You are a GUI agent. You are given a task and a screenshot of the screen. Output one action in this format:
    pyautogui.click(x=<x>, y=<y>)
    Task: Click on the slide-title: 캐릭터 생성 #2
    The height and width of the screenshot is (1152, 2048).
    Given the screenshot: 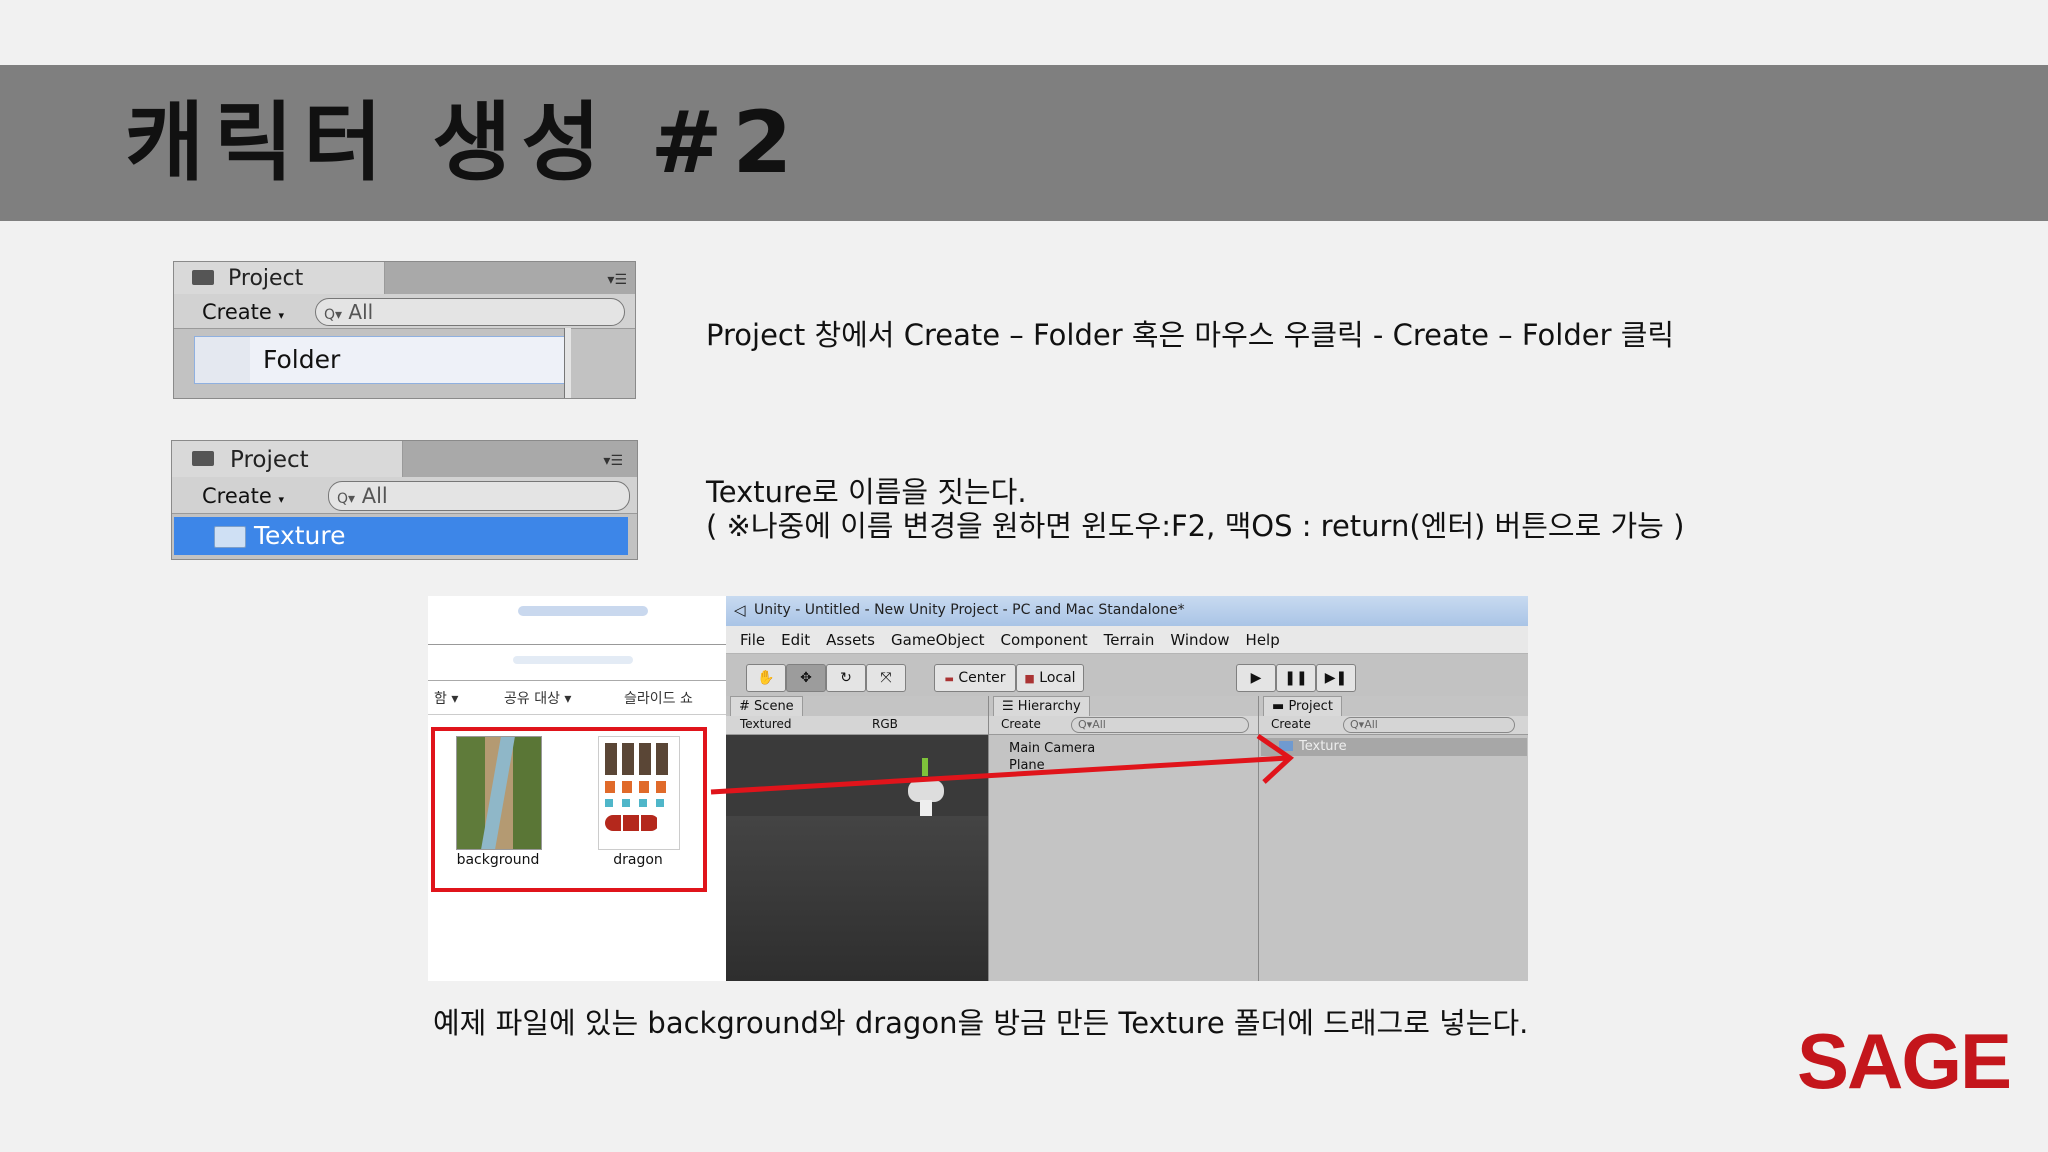 What is the action you would take?
    pyautogui.click(x=464, y=143)
    